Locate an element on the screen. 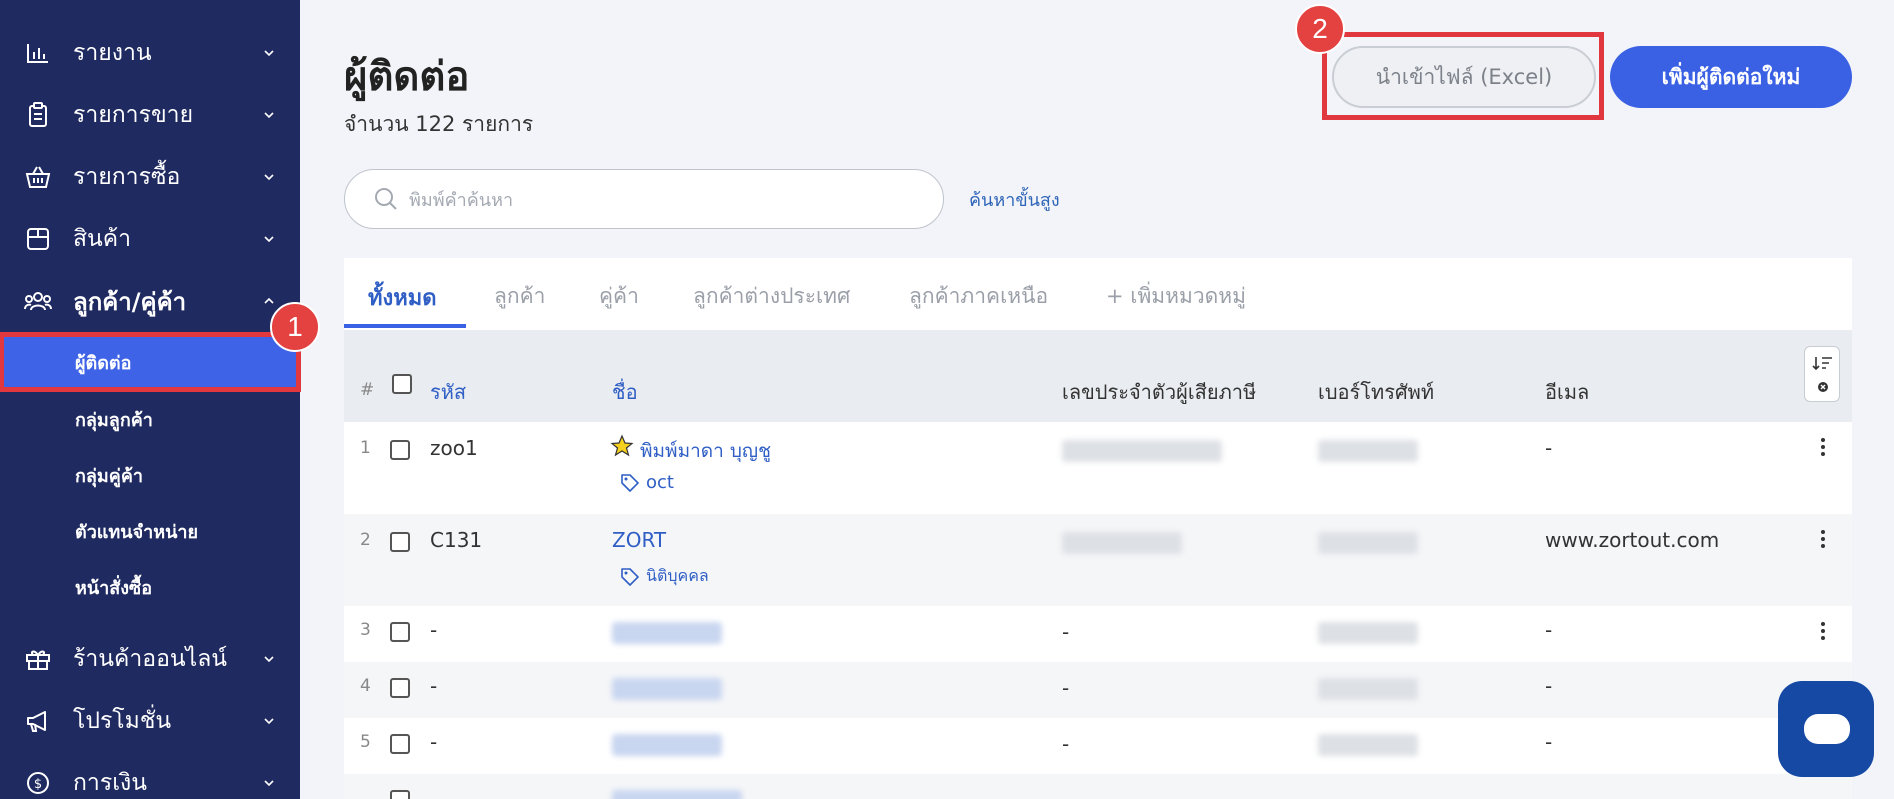 The width and height of the screenshot is (1894, 799). sidebar-item-label: ร้านค้าออนไลน์ is located at coordinates (150, 659).